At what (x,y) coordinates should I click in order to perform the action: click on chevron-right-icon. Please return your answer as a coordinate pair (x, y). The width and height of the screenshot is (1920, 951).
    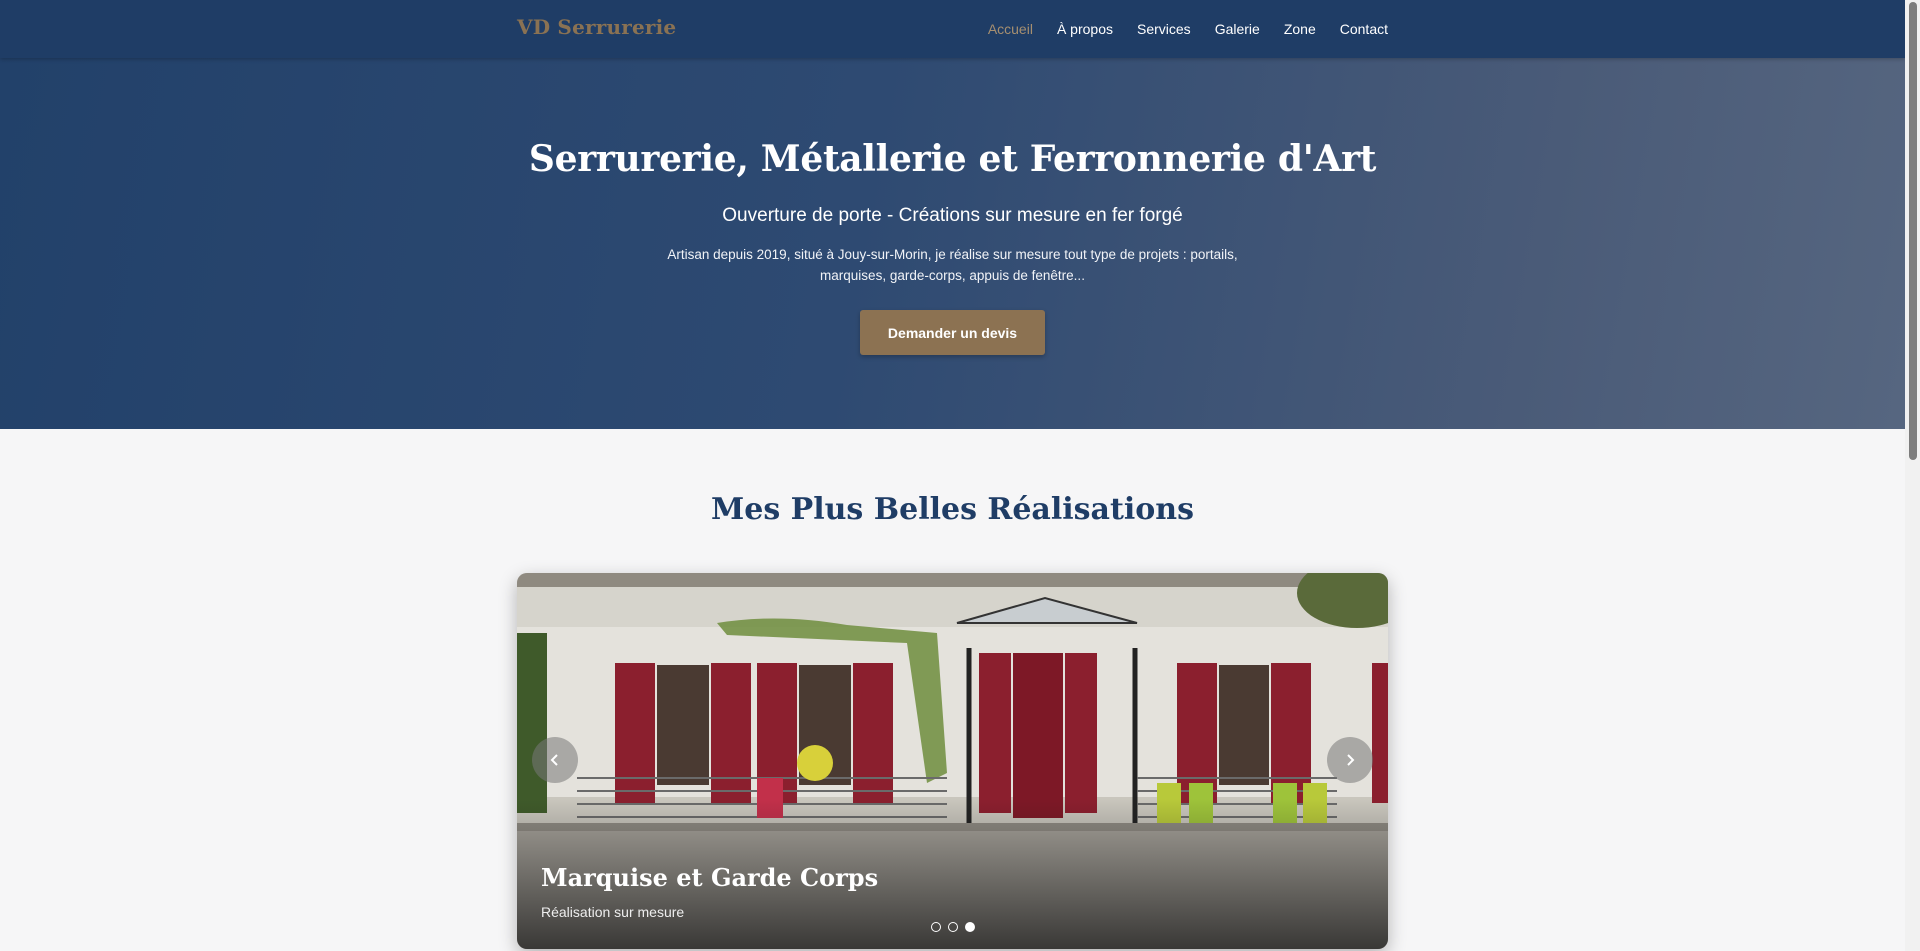
    Looking at the image, I should click on (1351, 760).